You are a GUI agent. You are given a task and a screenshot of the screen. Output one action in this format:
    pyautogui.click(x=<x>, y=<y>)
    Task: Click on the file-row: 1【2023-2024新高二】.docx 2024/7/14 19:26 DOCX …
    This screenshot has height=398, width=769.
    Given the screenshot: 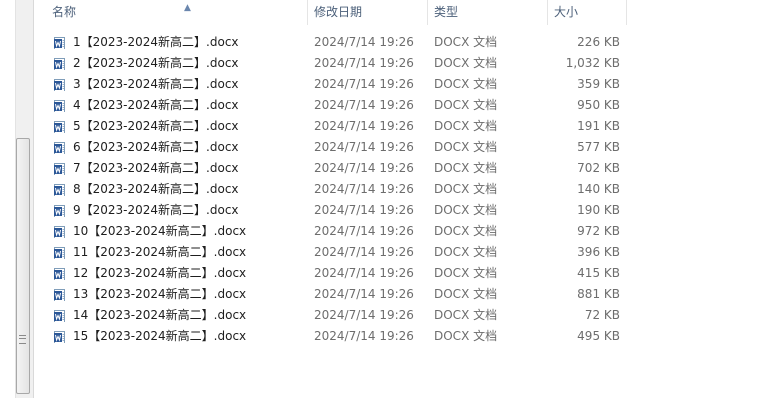 What is the action you would take?
    pyautogui.click(x=401, y=42)
    